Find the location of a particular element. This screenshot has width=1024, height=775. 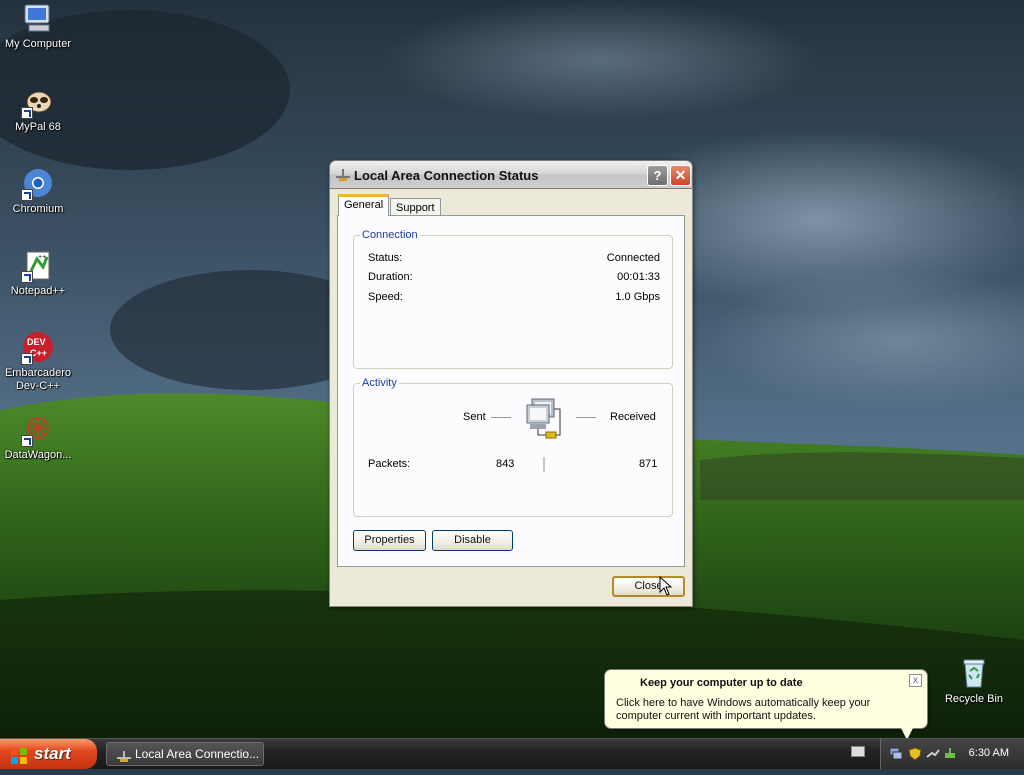

dialog-title-bar: Local Area Connection Status ? ✕ is located at coordinates (511, 174).